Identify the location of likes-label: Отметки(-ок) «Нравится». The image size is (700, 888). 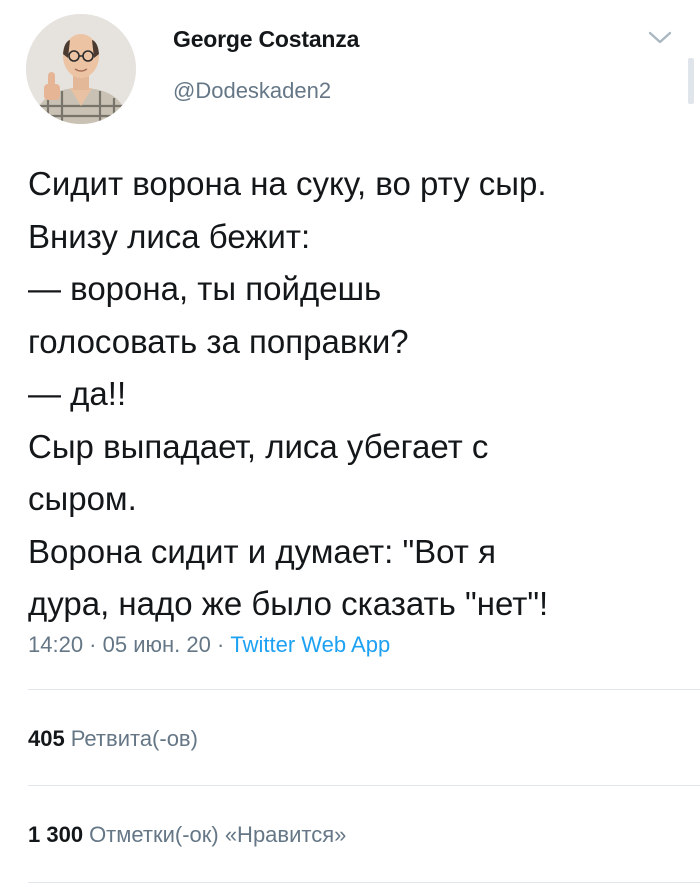
(218, 834).